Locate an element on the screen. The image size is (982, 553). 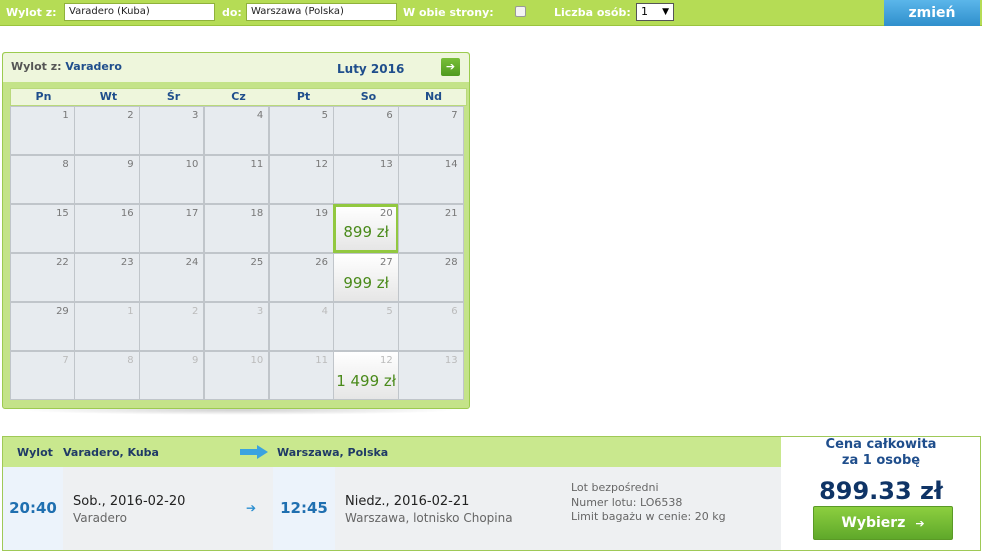
day-number: 21 is located at coordinates (451, 213).